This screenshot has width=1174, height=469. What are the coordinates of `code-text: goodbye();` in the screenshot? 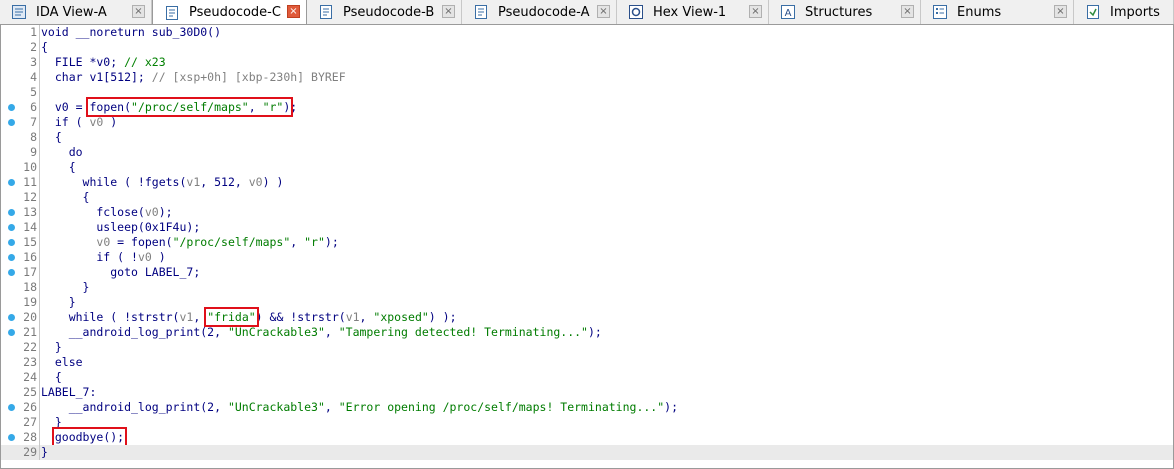 It's located at (84, 437).